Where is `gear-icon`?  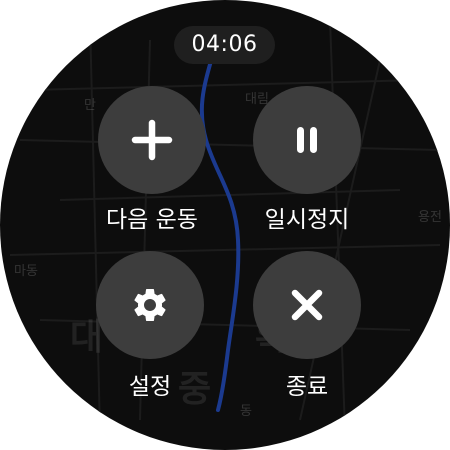 gear-icon is located at coordinates (150, 305).